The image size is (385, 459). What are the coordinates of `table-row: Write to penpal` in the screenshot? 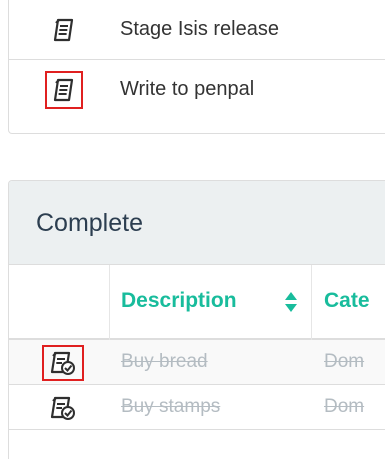 It's located at (197, 90).